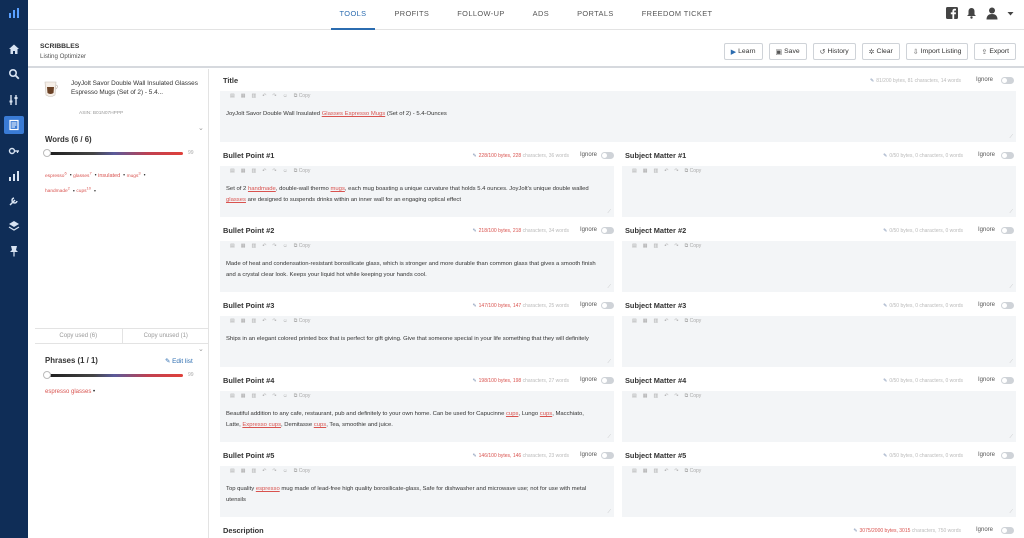 Image resolution: width=1024 pixels, height=538 pixels. What do you see at coordinates (78, 336) in the screenshot?
I see `copy-used-button: Copy used (6)` at bounding box center [78, 336].